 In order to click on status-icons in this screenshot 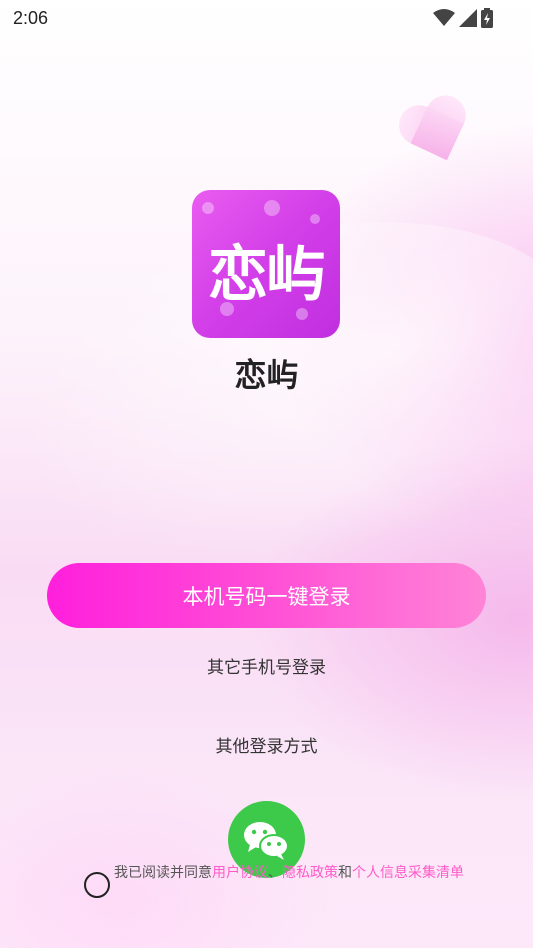, I will do `click(463, 18)`.